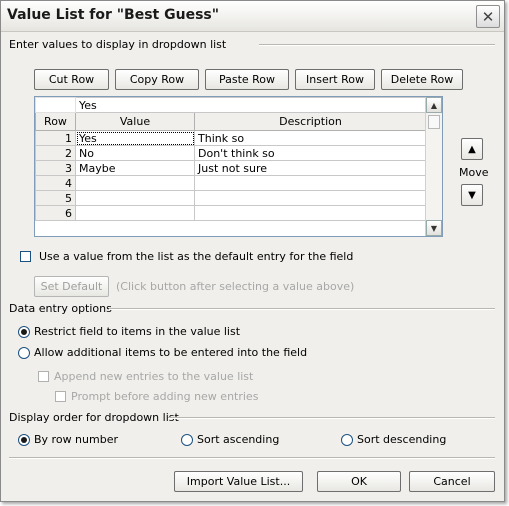 This screenshot has height=506, width=509. Describe the element at coordinates (433, 166) in the screenshot. I see `grid-scrollbar: ▲ ▼` at that location.